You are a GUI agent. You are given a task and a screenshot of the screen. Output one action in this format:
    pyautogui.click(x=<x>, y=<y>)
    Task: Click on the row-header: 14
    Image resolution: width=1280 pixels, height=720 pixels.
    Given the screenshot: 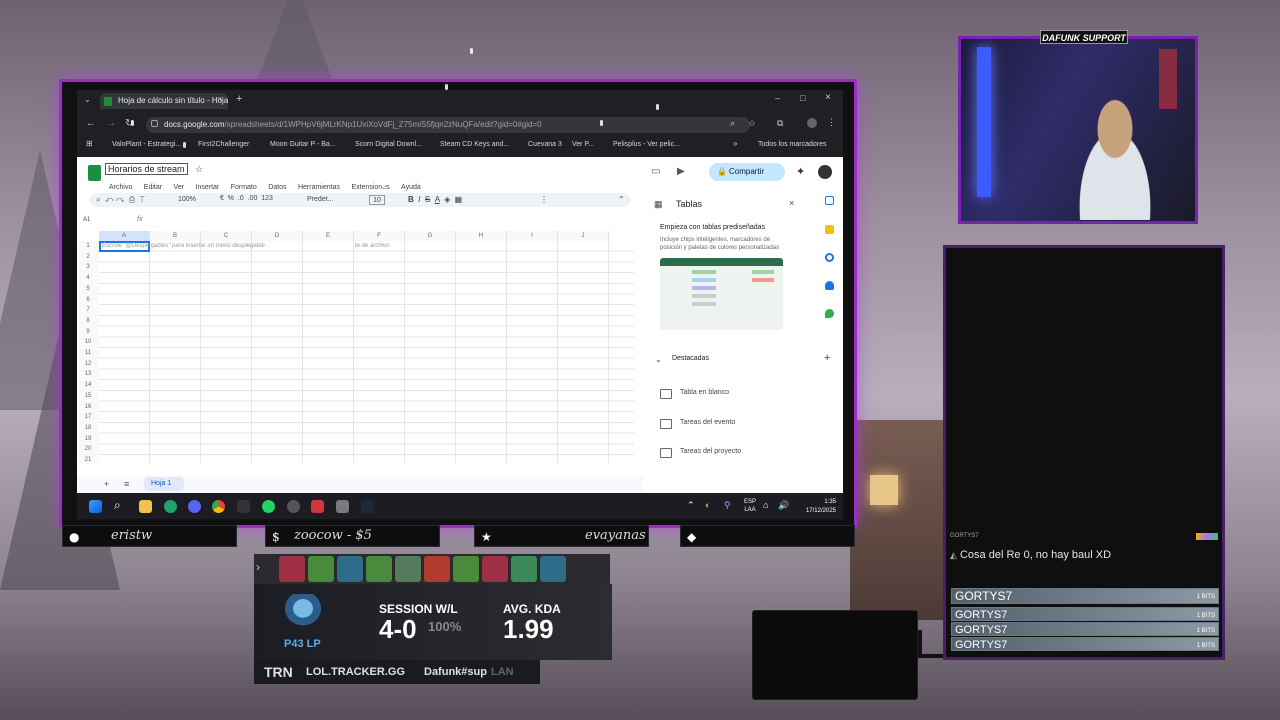 What is the action you would take?
    pyautogui.click(x=88, y=385)
    